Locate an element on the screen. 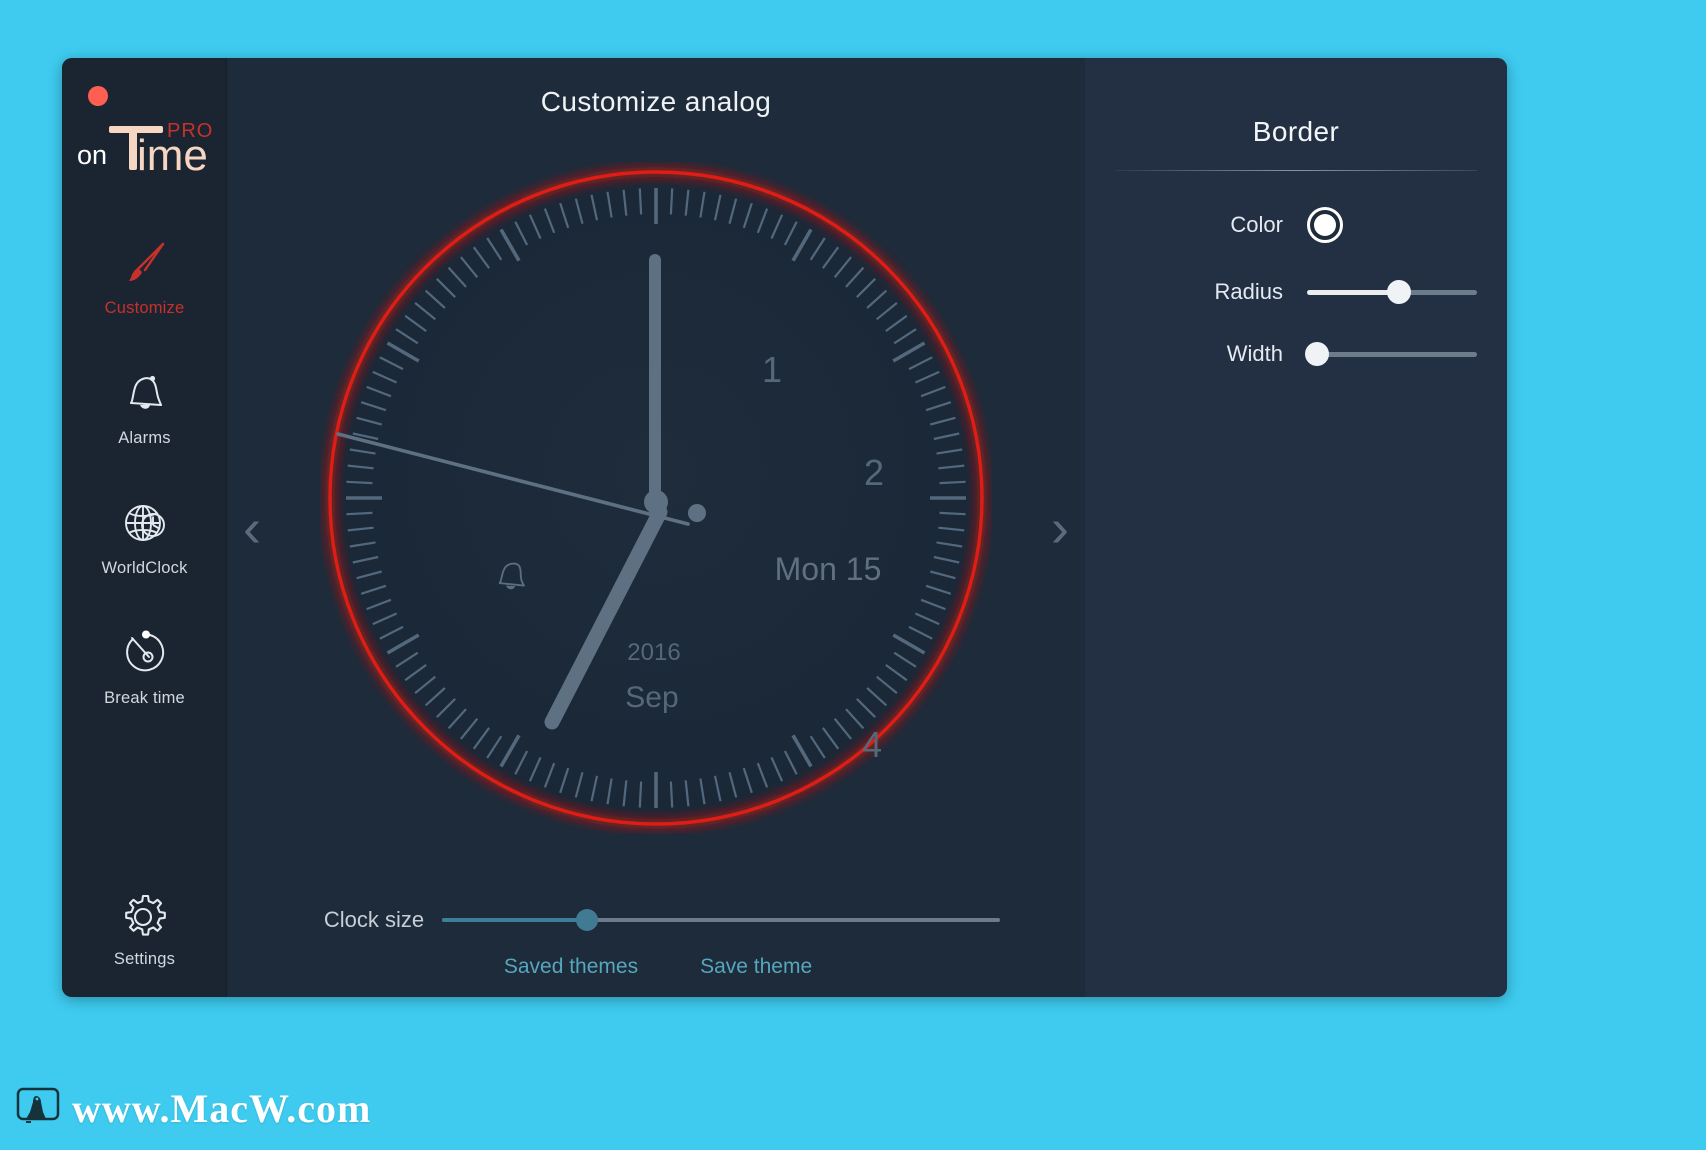 The image size is (1706, 1150). globe-clock-icon is located at coordinates (144, 523).